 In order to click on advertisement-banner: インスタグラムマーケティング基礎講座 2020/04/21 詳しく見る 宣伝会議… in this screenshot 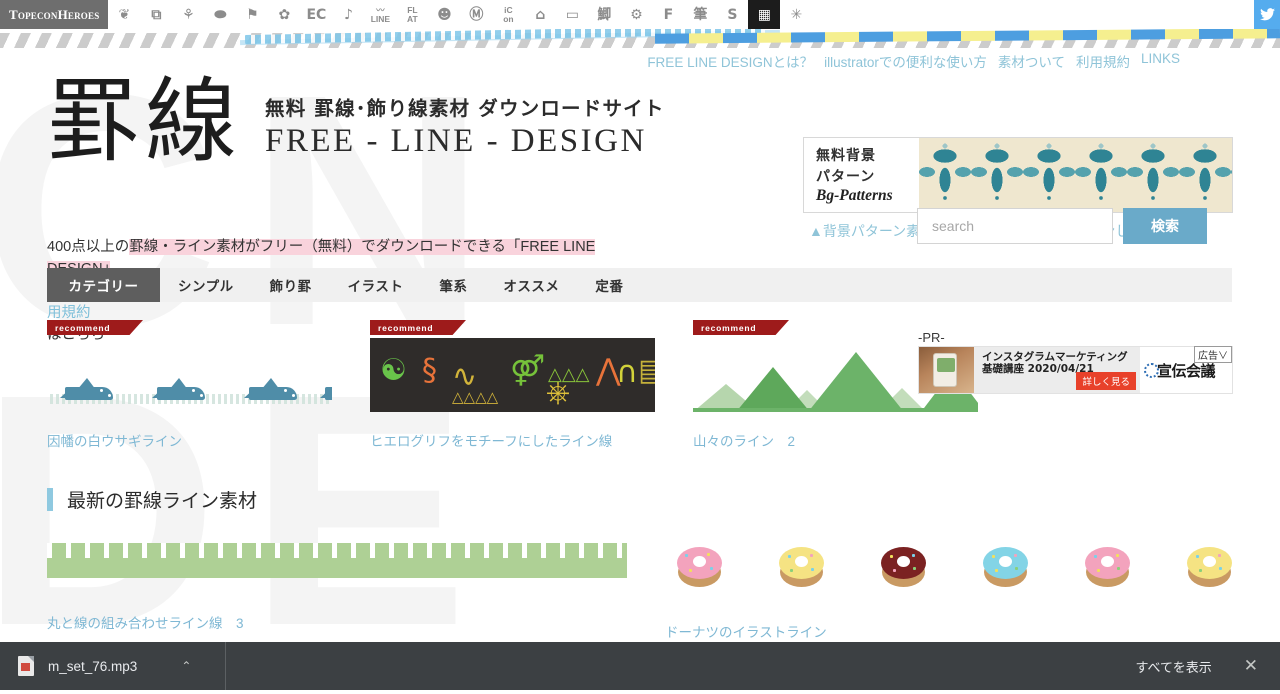, I will do `click(1075, 370)`.